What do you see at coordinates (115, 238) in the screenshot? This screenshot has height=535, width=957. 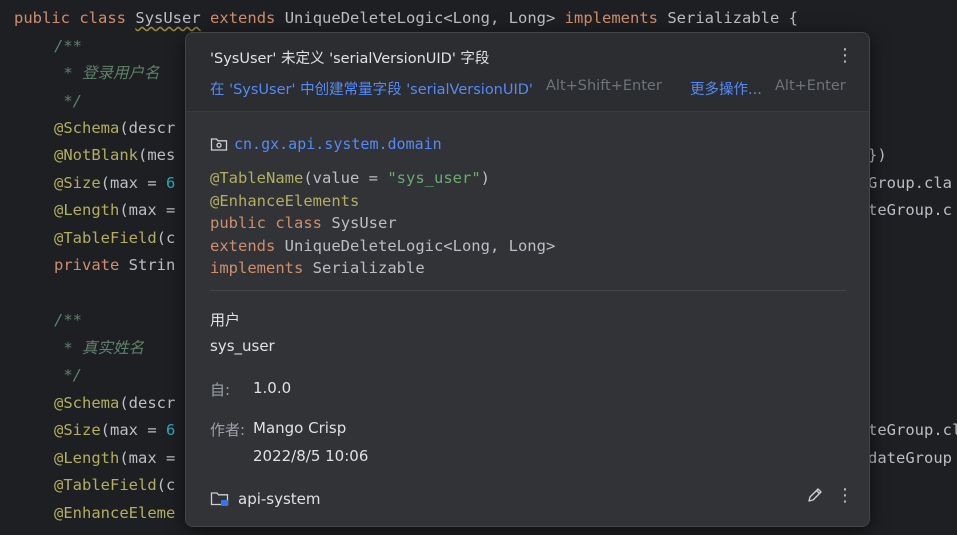 I see `code-line-tablefield: @TableField(c` at bounding box center [115, 238].